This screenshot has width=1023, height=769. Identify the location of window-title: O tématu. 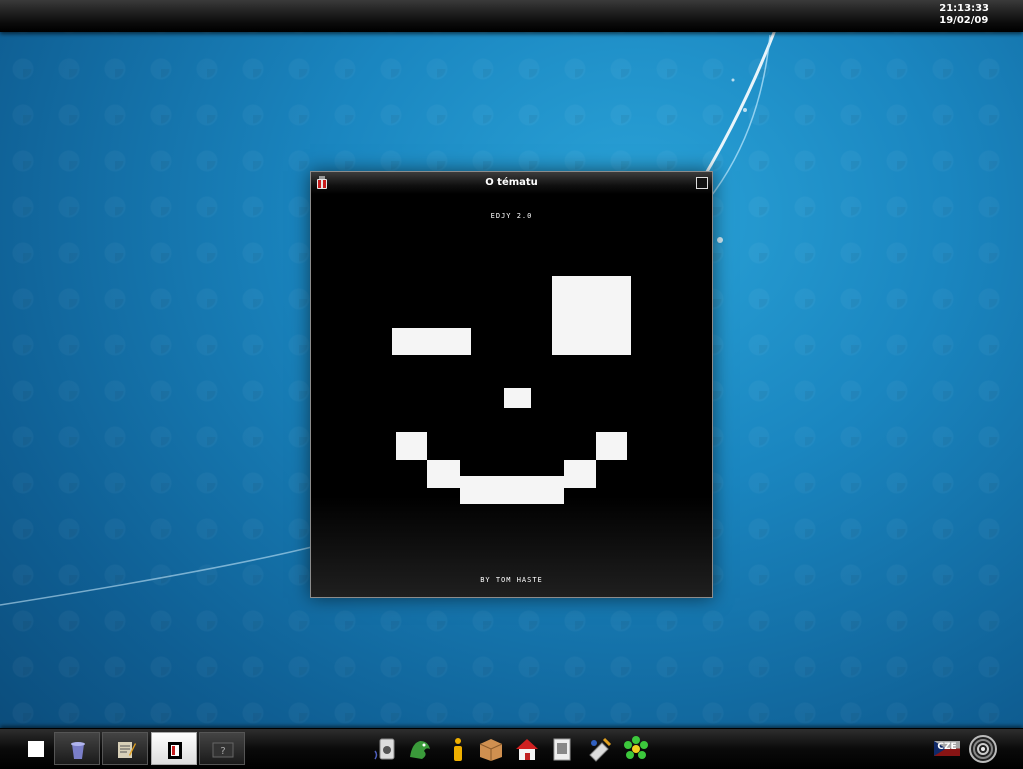
(511, 182).